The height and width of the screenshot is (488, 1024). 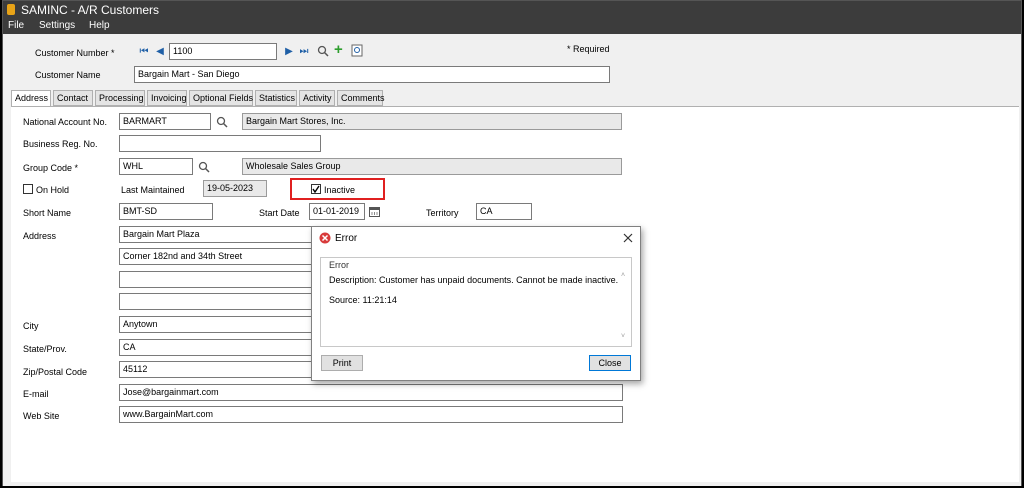 I want to click on dialog-title: Error, so click(x=346, y=238).